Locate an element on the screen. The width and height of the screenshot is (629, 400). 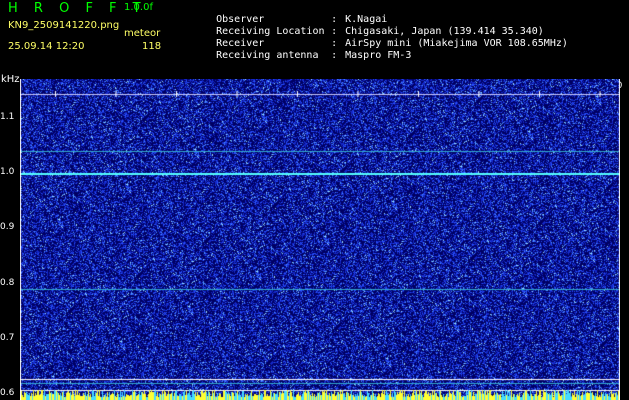
y-tick-label: 1.0 is located at coordinates (7, 172).